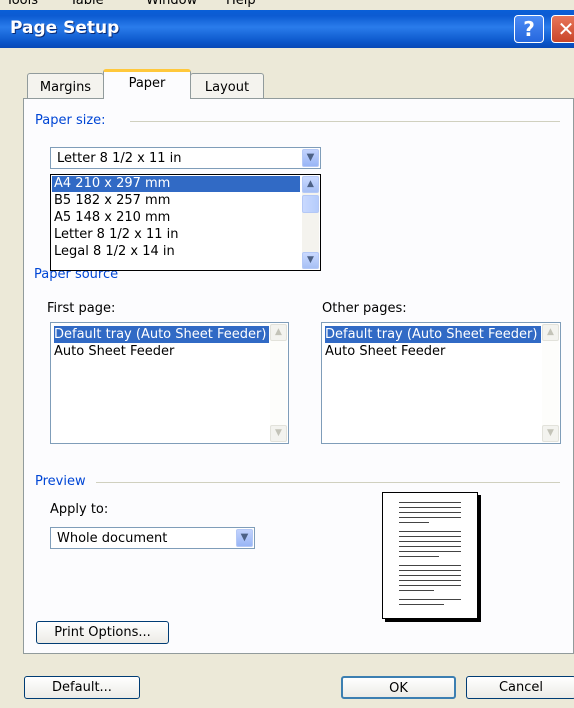 The height and width of the screenshot is (708, 574). I want to click on tab-margins: Margins, so click(65, 86).